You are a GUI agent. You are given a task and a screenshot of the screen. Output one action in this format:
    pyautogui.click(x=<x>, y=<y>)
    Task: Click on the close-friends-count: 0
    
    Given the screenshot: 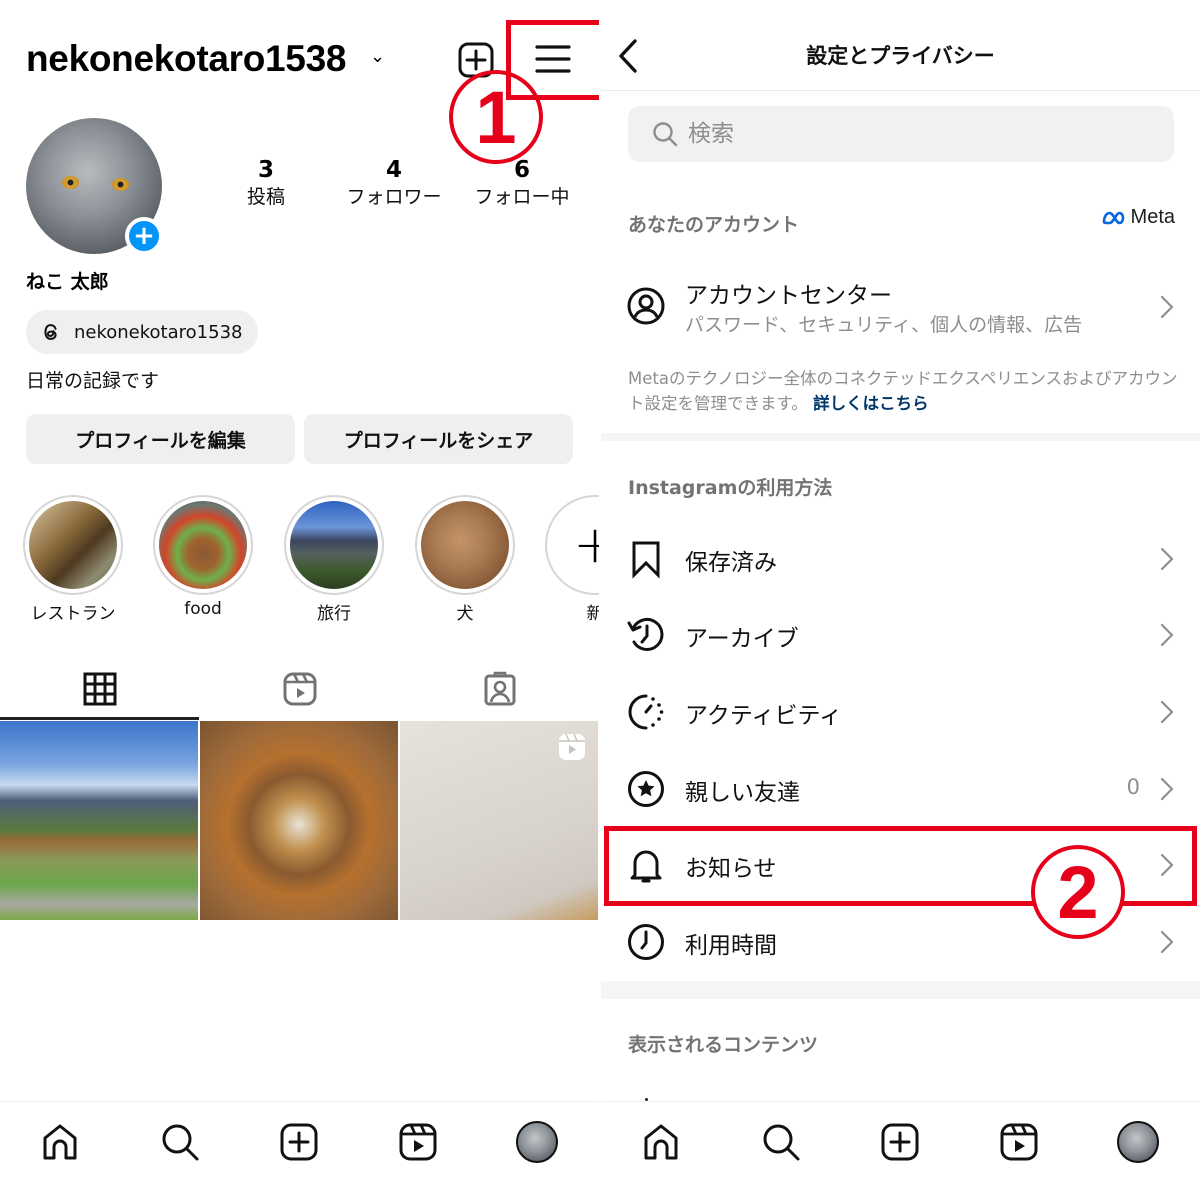 What is the action you would take?
    pyautogui.click(x=1133, y=787)
    